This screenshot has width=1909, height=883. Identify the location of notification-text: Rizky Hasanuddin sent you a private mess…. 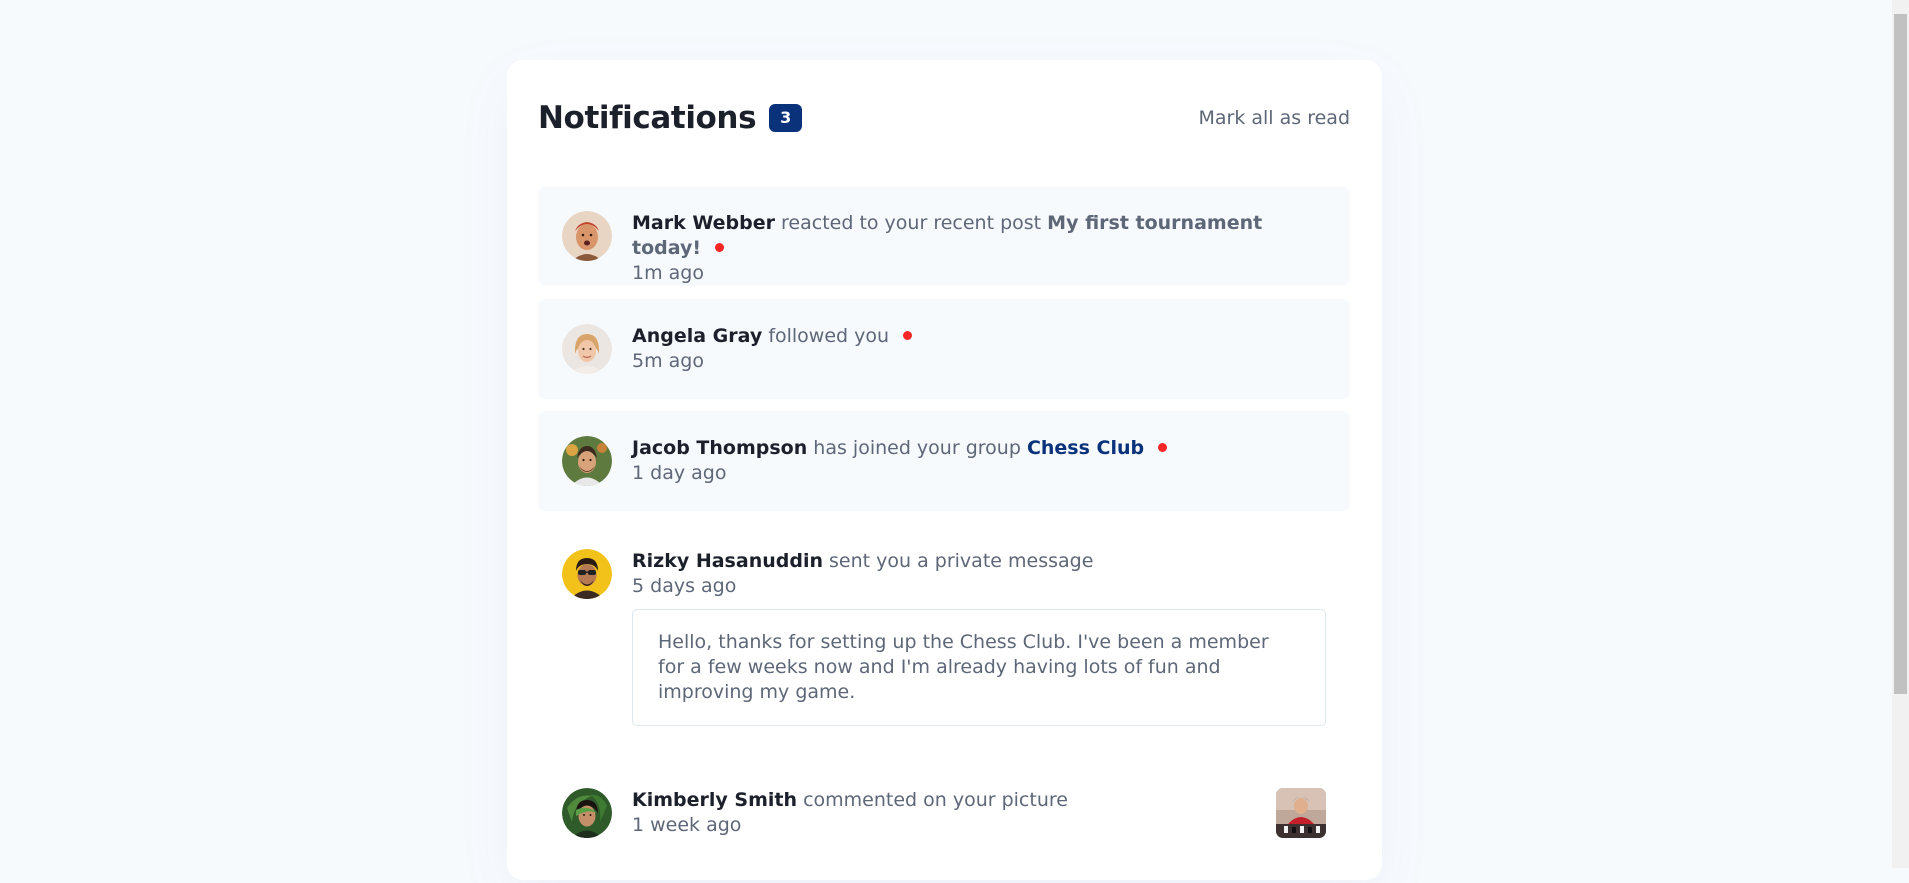
(979, 561).